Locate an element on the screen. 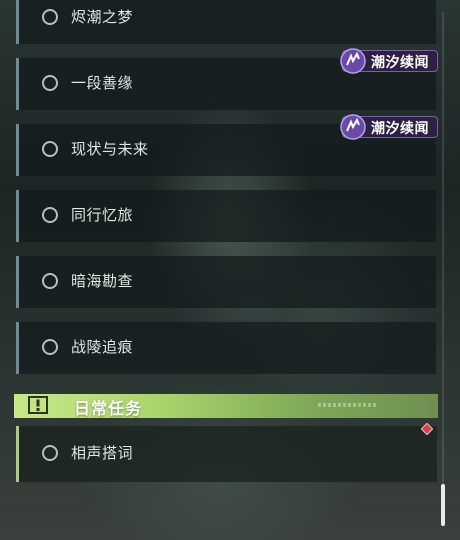 This screenshot has height=540, width=460. scrollbar-thumb is located at coordinates (443, 505).